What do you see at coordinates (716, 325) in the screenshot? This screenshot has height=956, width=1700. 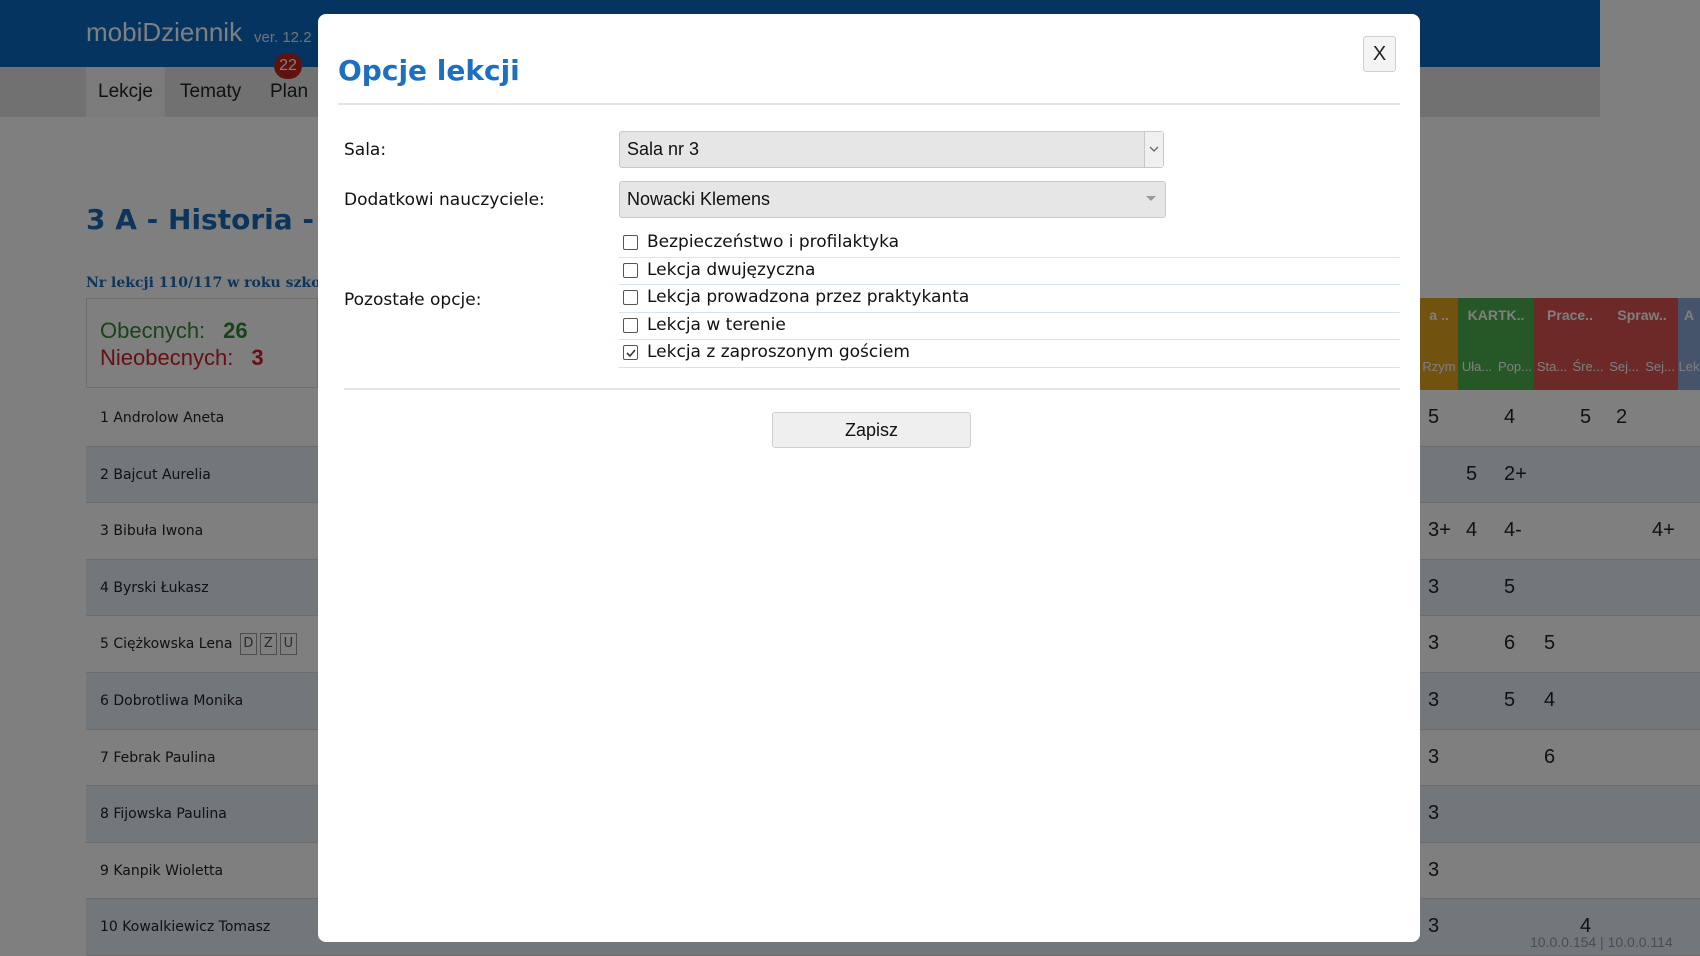 I see `option-label: Lekcja w terenie` at bounding box center [716, 325].